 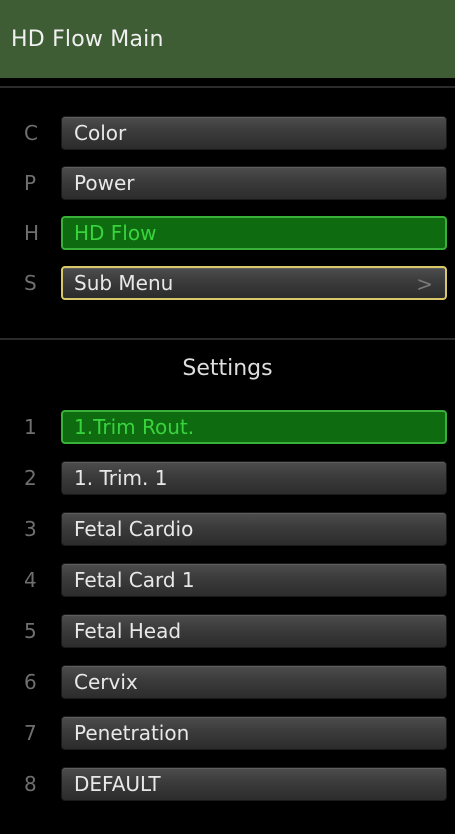 I want to click on settings-key: 2, so click(x=30, y=478).